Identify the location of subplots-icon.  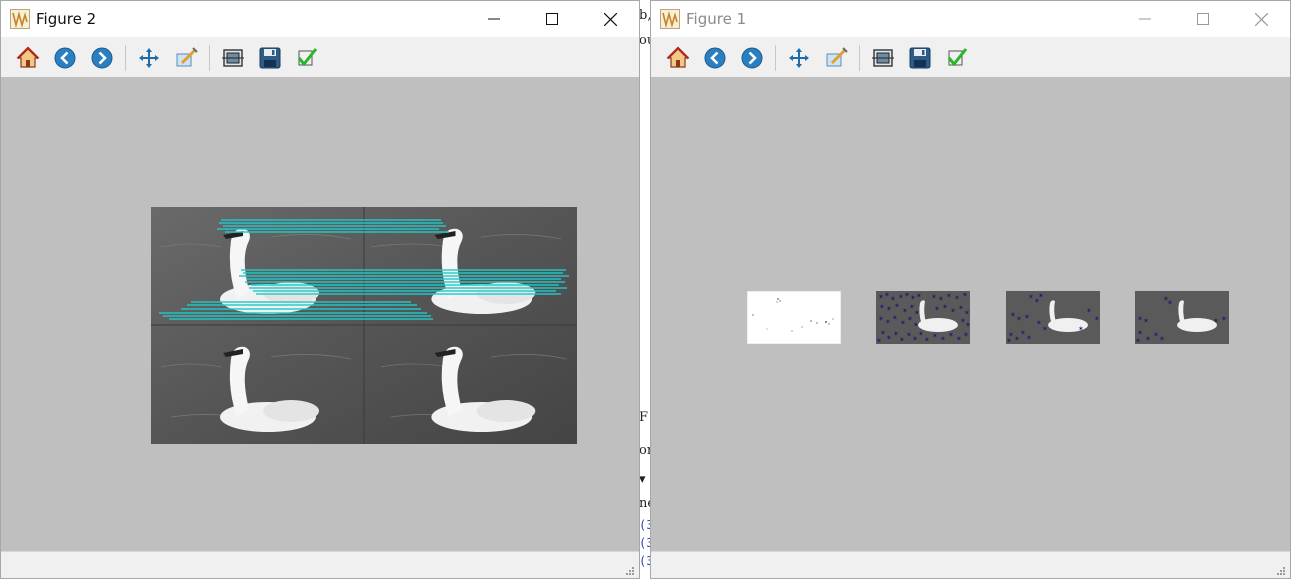
(883, 57).